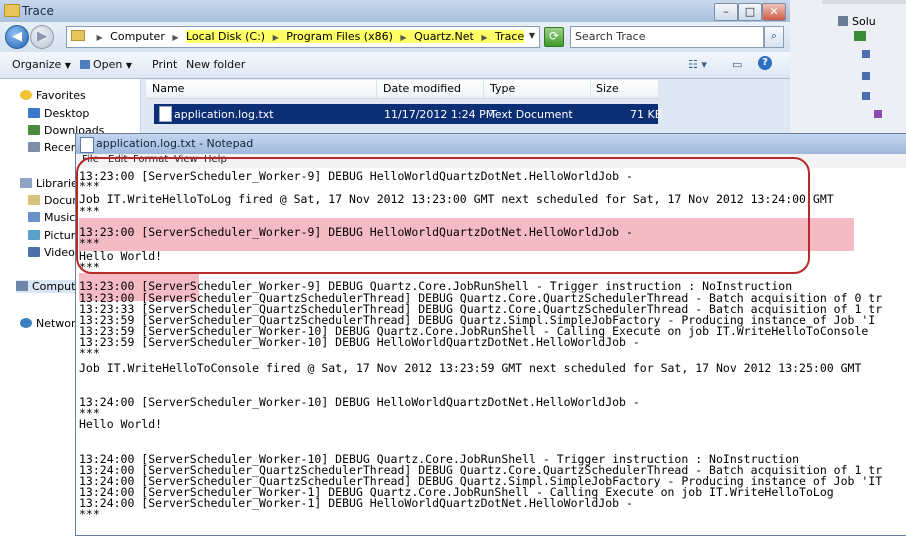 This screenshot has height=536, width=906. What do you see at coordinates (667, 37) in the screenshot?
I see `search-input: Search Trace` at bounding box center [667, 37].